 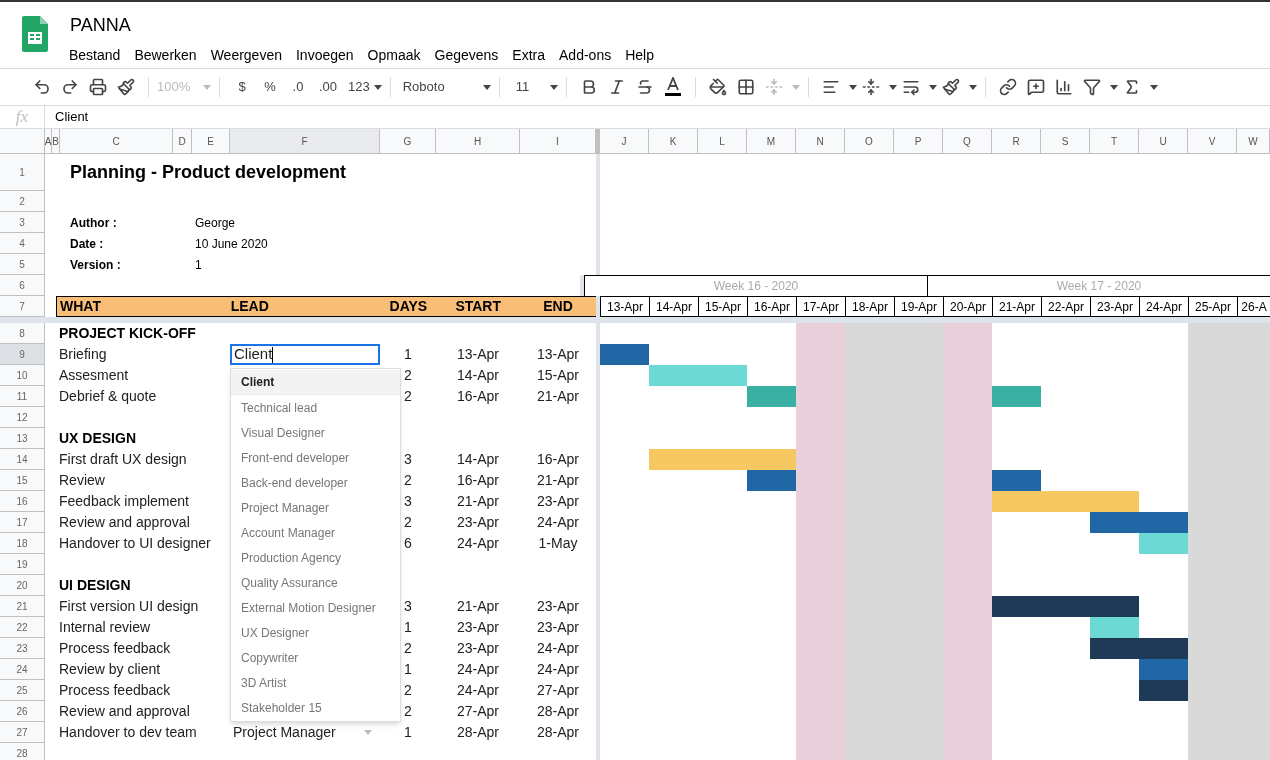 What do you see at coordinates (22, 627) in the screenshot?
I see `row-header: 22` at bounding box center [22, 627].